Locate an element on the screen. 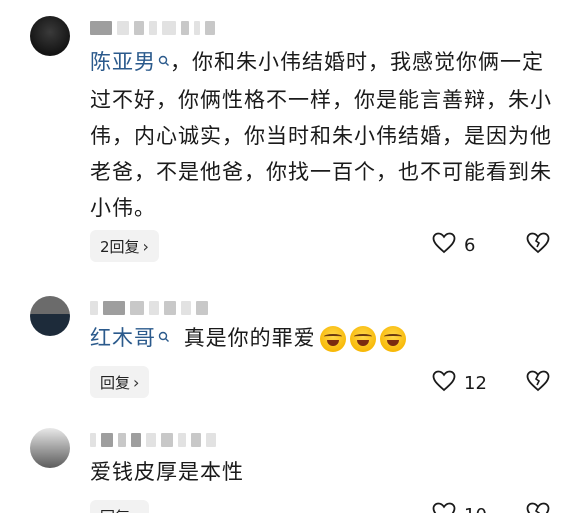 Image resolution: width=576 pixels, height=513 pixels. comment-body: 爱钱皮厚是本性 is located at coordinates (167, 472).